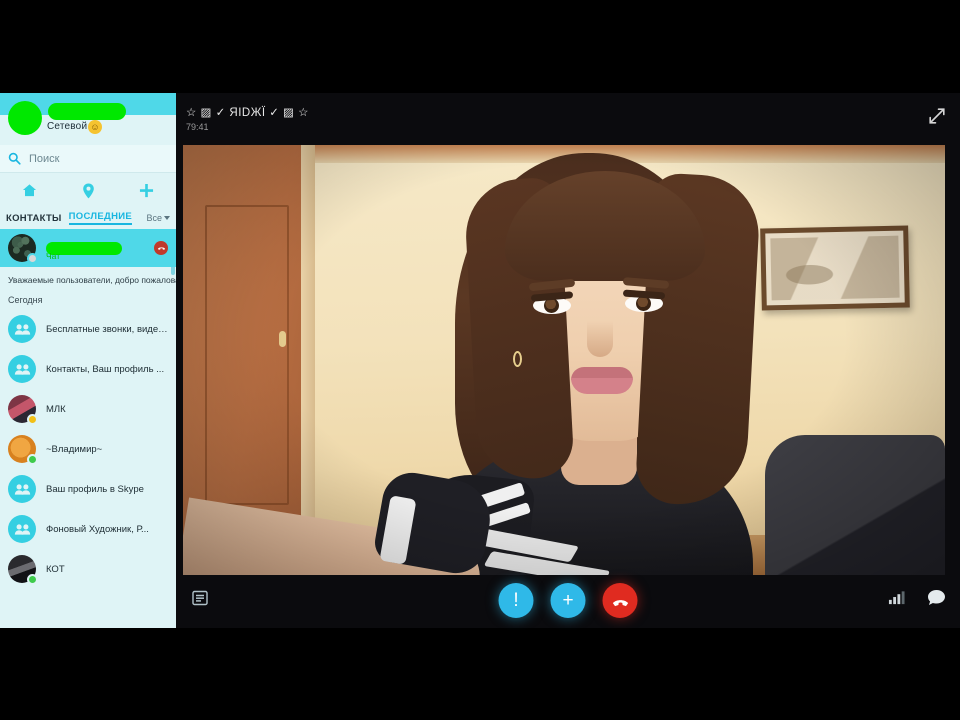 This screenshot has width=960, height=720. I want to click on sidebar-tabs: КОНТАКТЫ ПОСЛЕДНИЕ Все, so click(88, 218).